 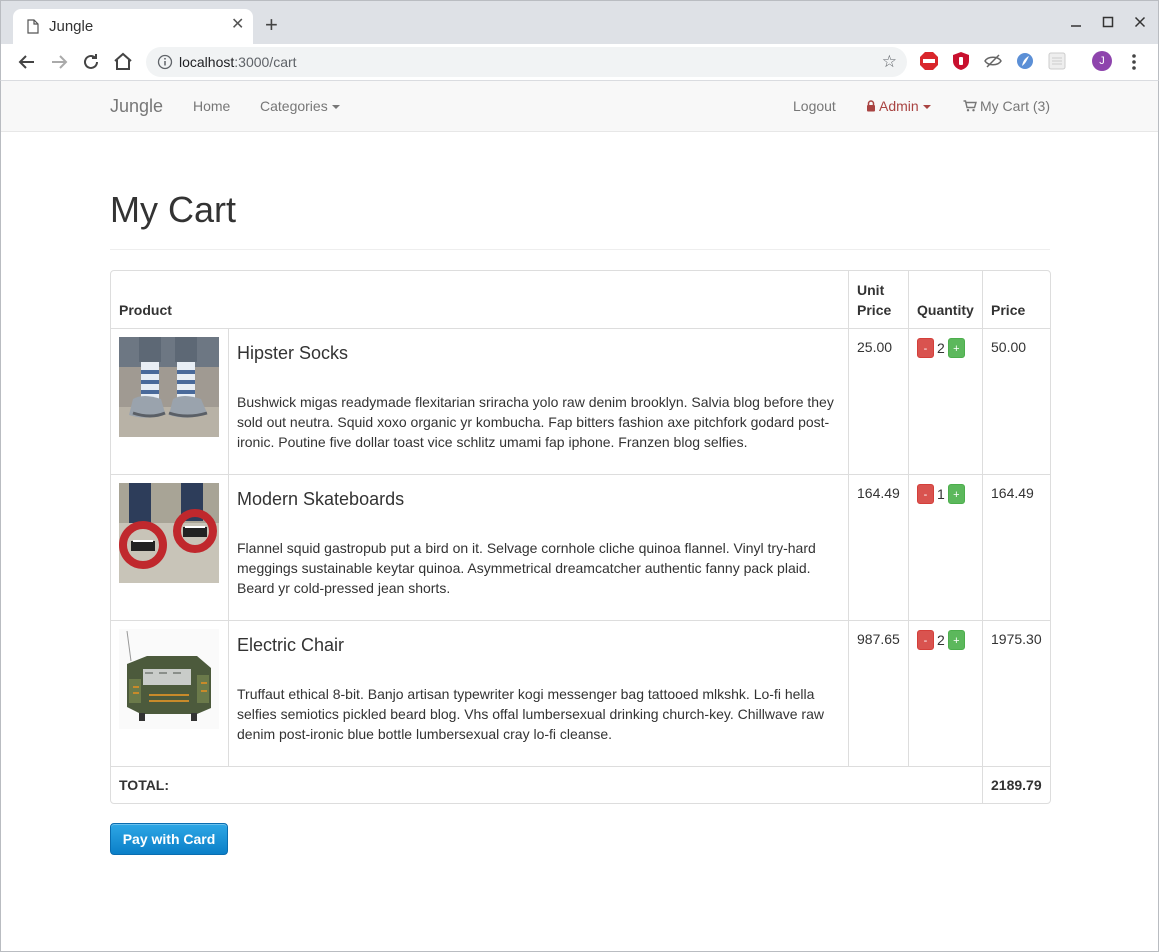 What do you see at coordinates (1016, 299) in the screenshot?
I see `header-price: Price` at bounding box center [1016, 299].